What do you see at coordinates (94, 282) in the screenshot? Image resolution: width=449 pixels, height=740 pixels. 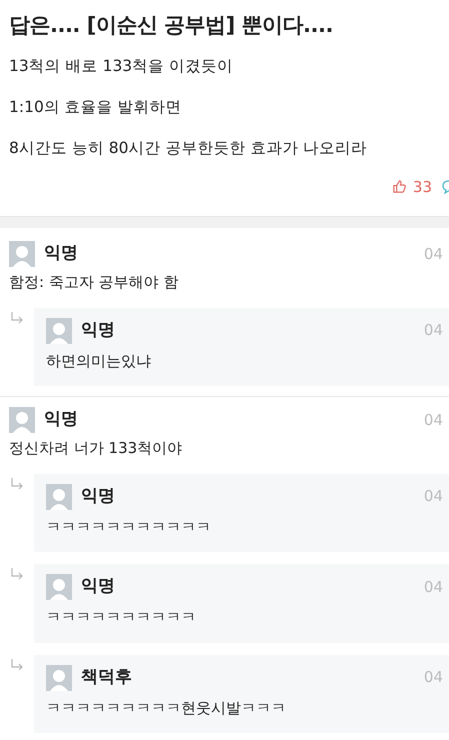 I see `comment-text: 함정: 죽고자 공부해야 함` at bounding box center [94, 282].